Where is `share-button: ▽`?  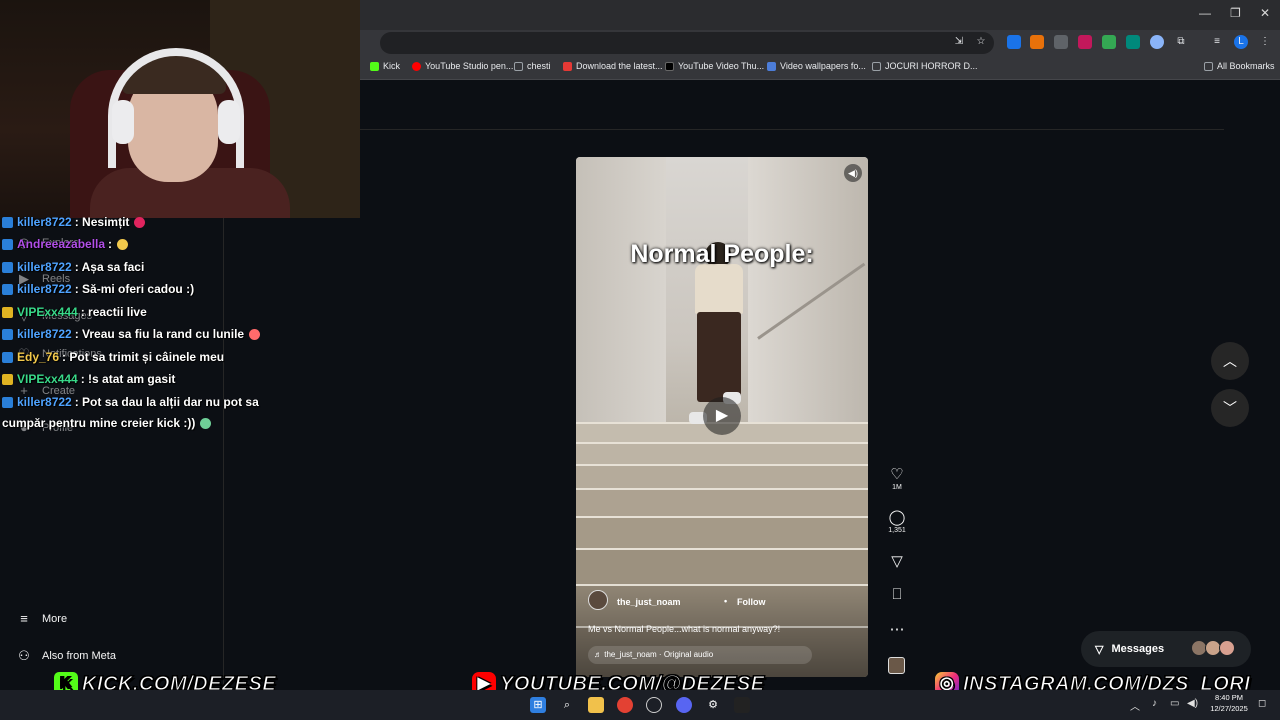 share-button: ▽ is located at coordinates (897, 561).